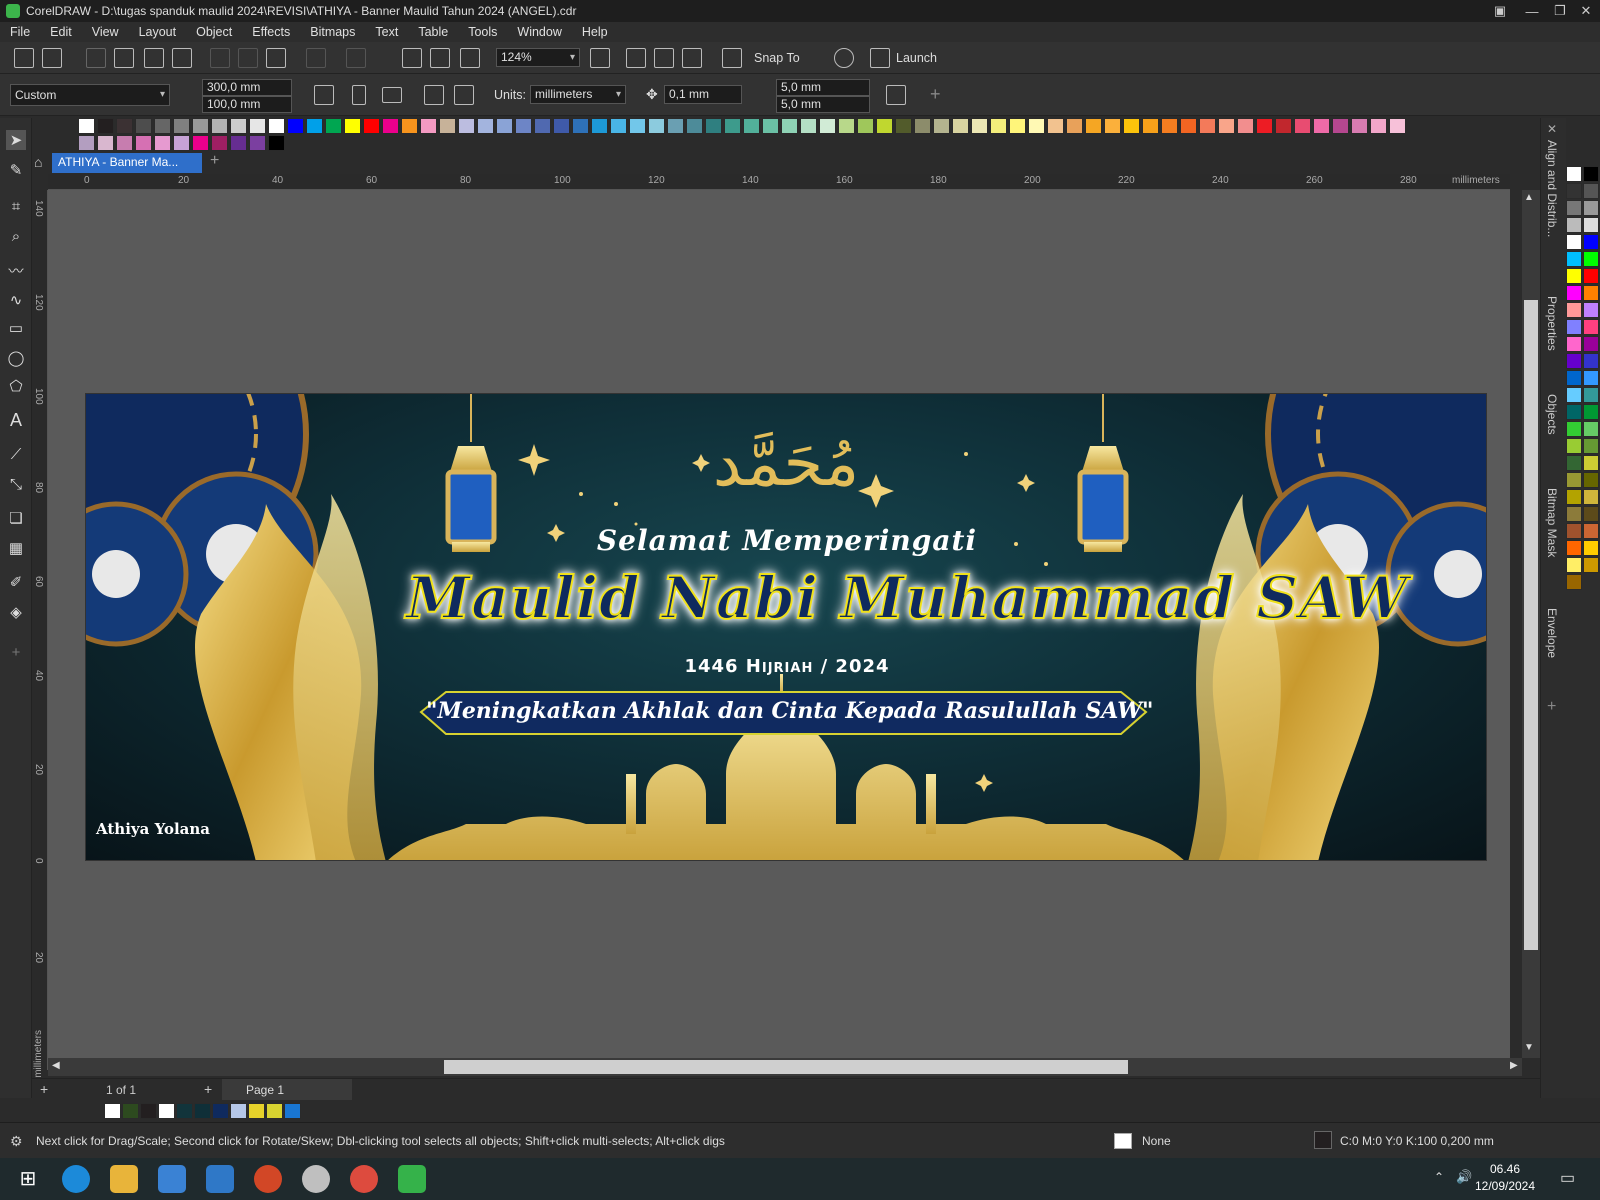 The image size is (1600, 1200). What do you see at coordinates (364, 1179) in the screenshot?
I see `chrome-icon` at bounding box center [364, 1179].